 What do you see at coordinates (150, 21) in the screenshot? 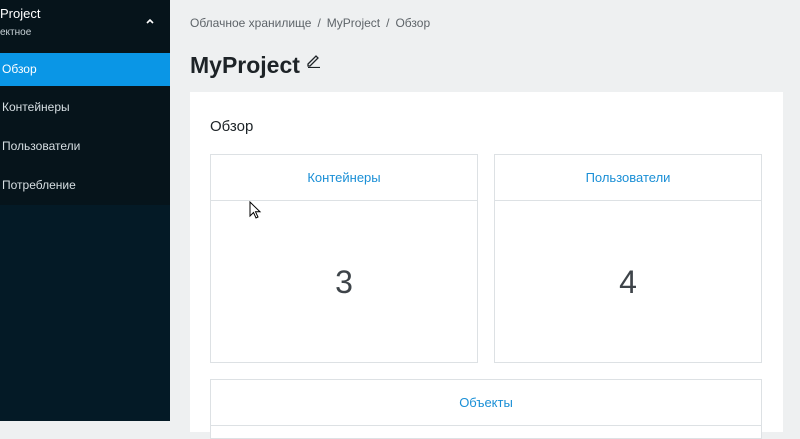
I see `chevron-up-icon` at bounding box center [150, 21].